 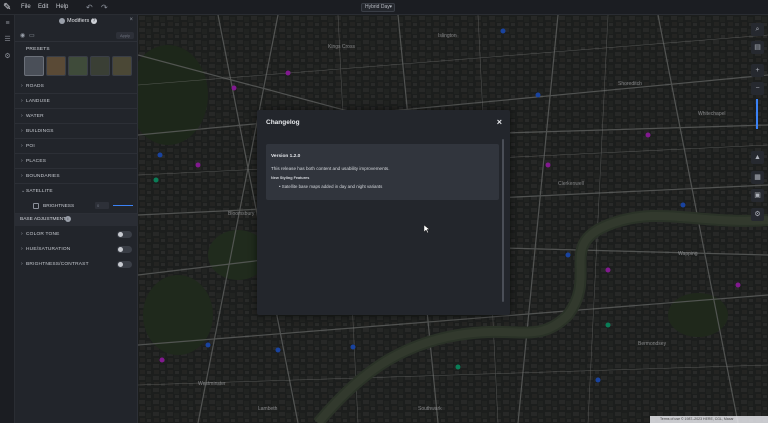 I want to click on menu-file: File, so click(x=26, y=7).